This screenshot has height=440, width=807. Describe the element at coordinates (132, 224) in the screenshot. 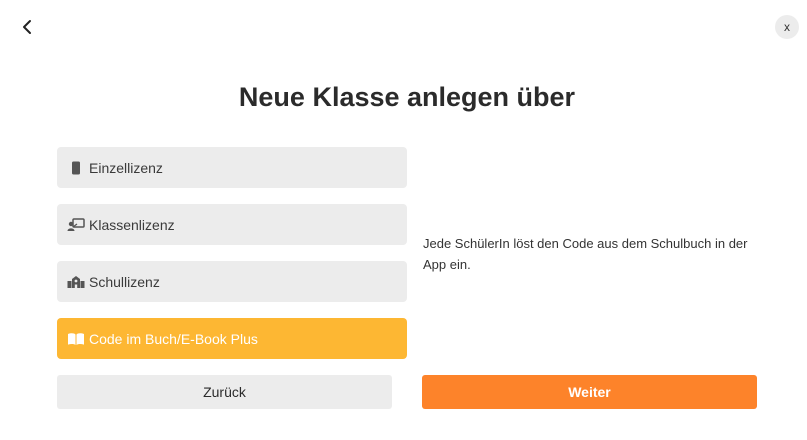

I see `option-label: Klassenlizenz` at that location.